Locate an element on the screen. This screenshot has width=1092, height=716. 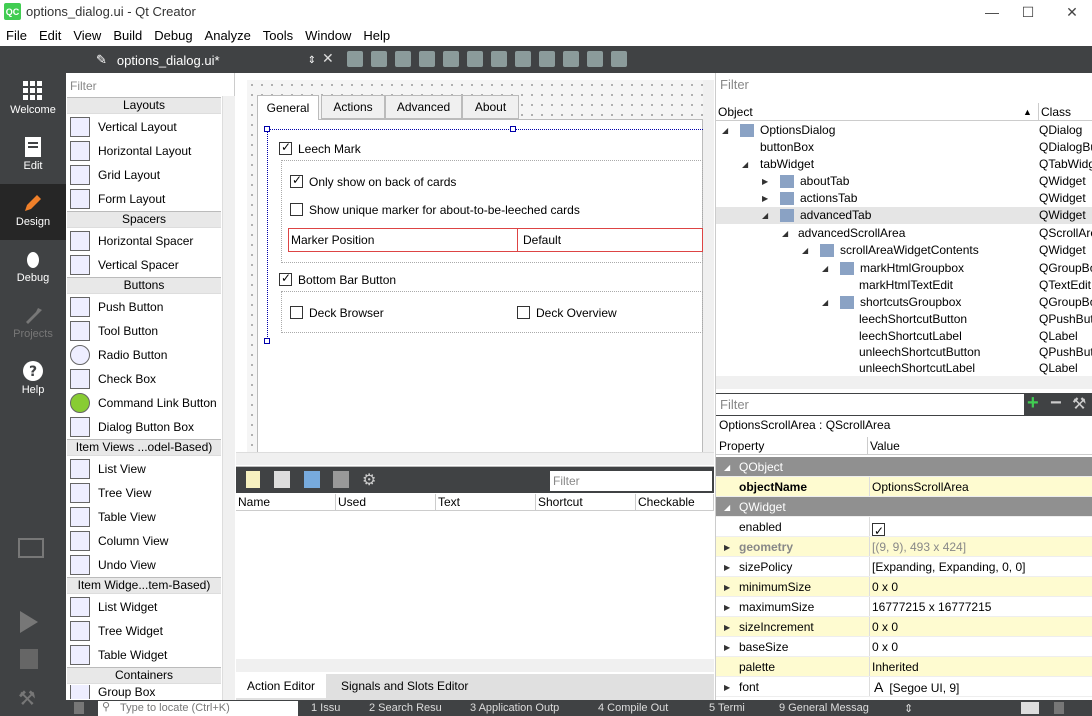
break-layout-icon is located at coordinates (595, 59).